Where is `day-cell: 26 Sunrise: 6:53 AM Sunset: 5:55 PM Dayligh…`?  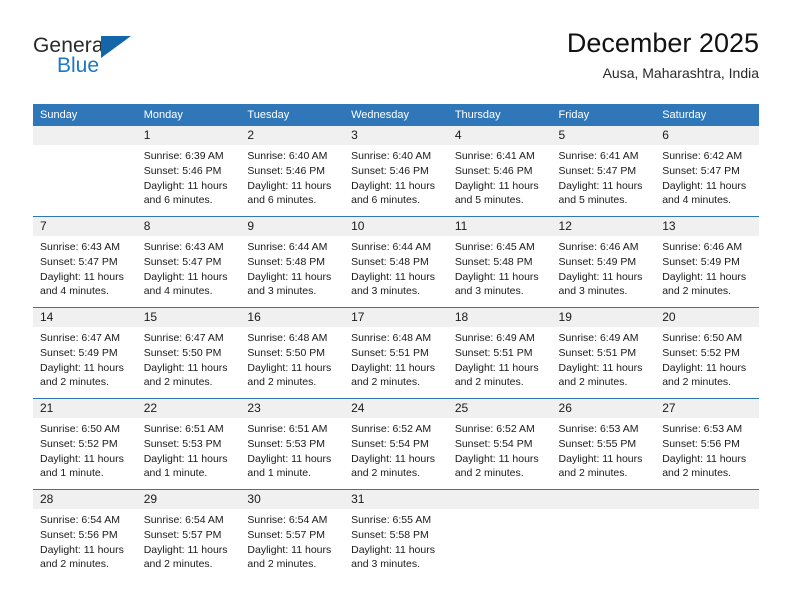 day-cell: 26 Sunrise: 6:53 AM Sunset: 5:55 PM Dayligh… is located at coordinates (603, 444).